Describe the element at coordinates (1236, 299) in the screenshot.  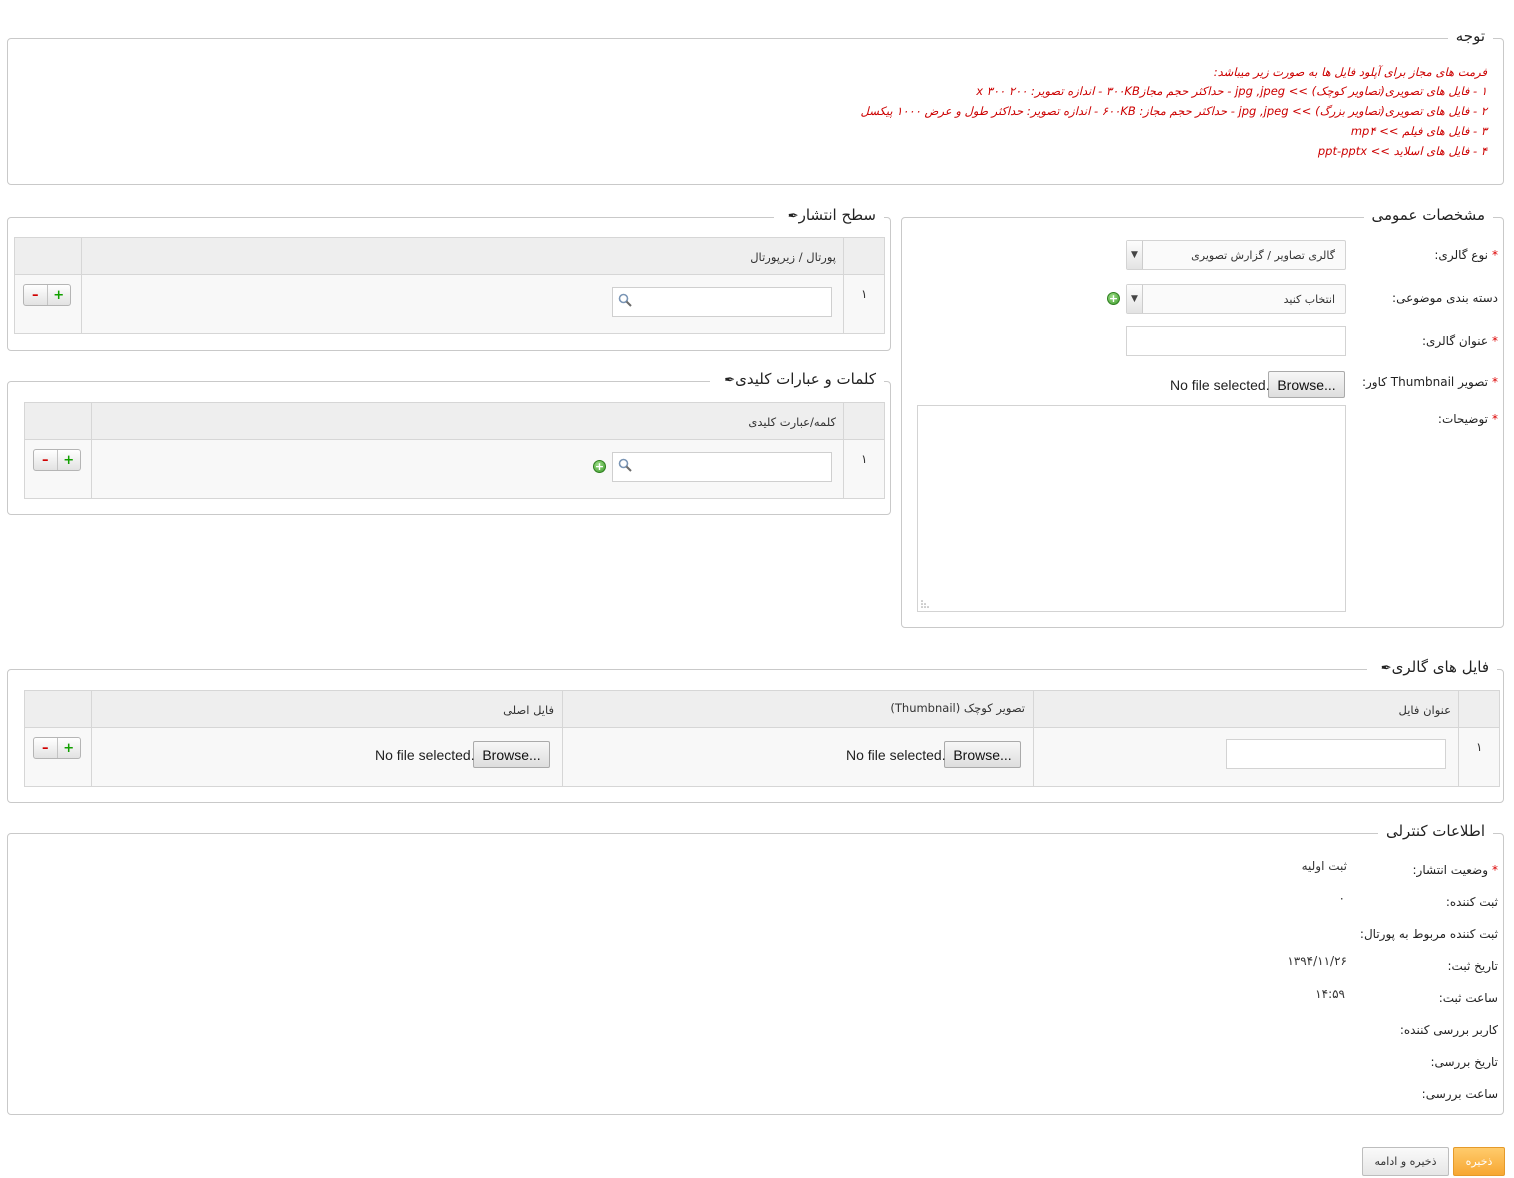
I see `category-select: انتخاب کنید ▼` at that location.